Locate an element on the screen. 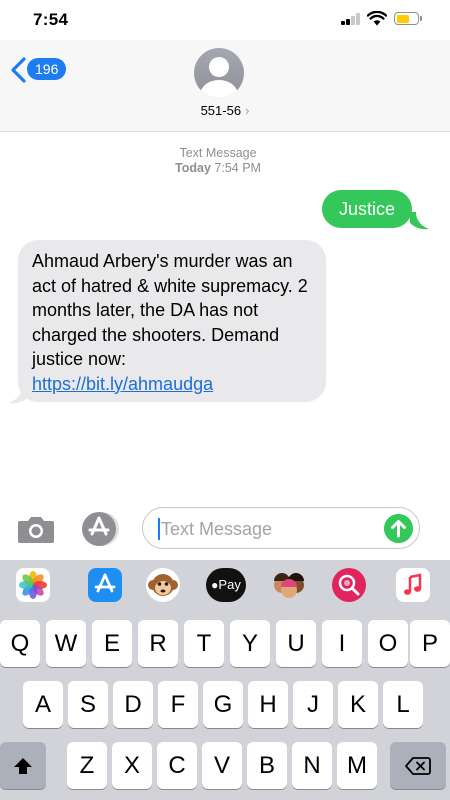  text-cursor is located at coordinates (159, 529).